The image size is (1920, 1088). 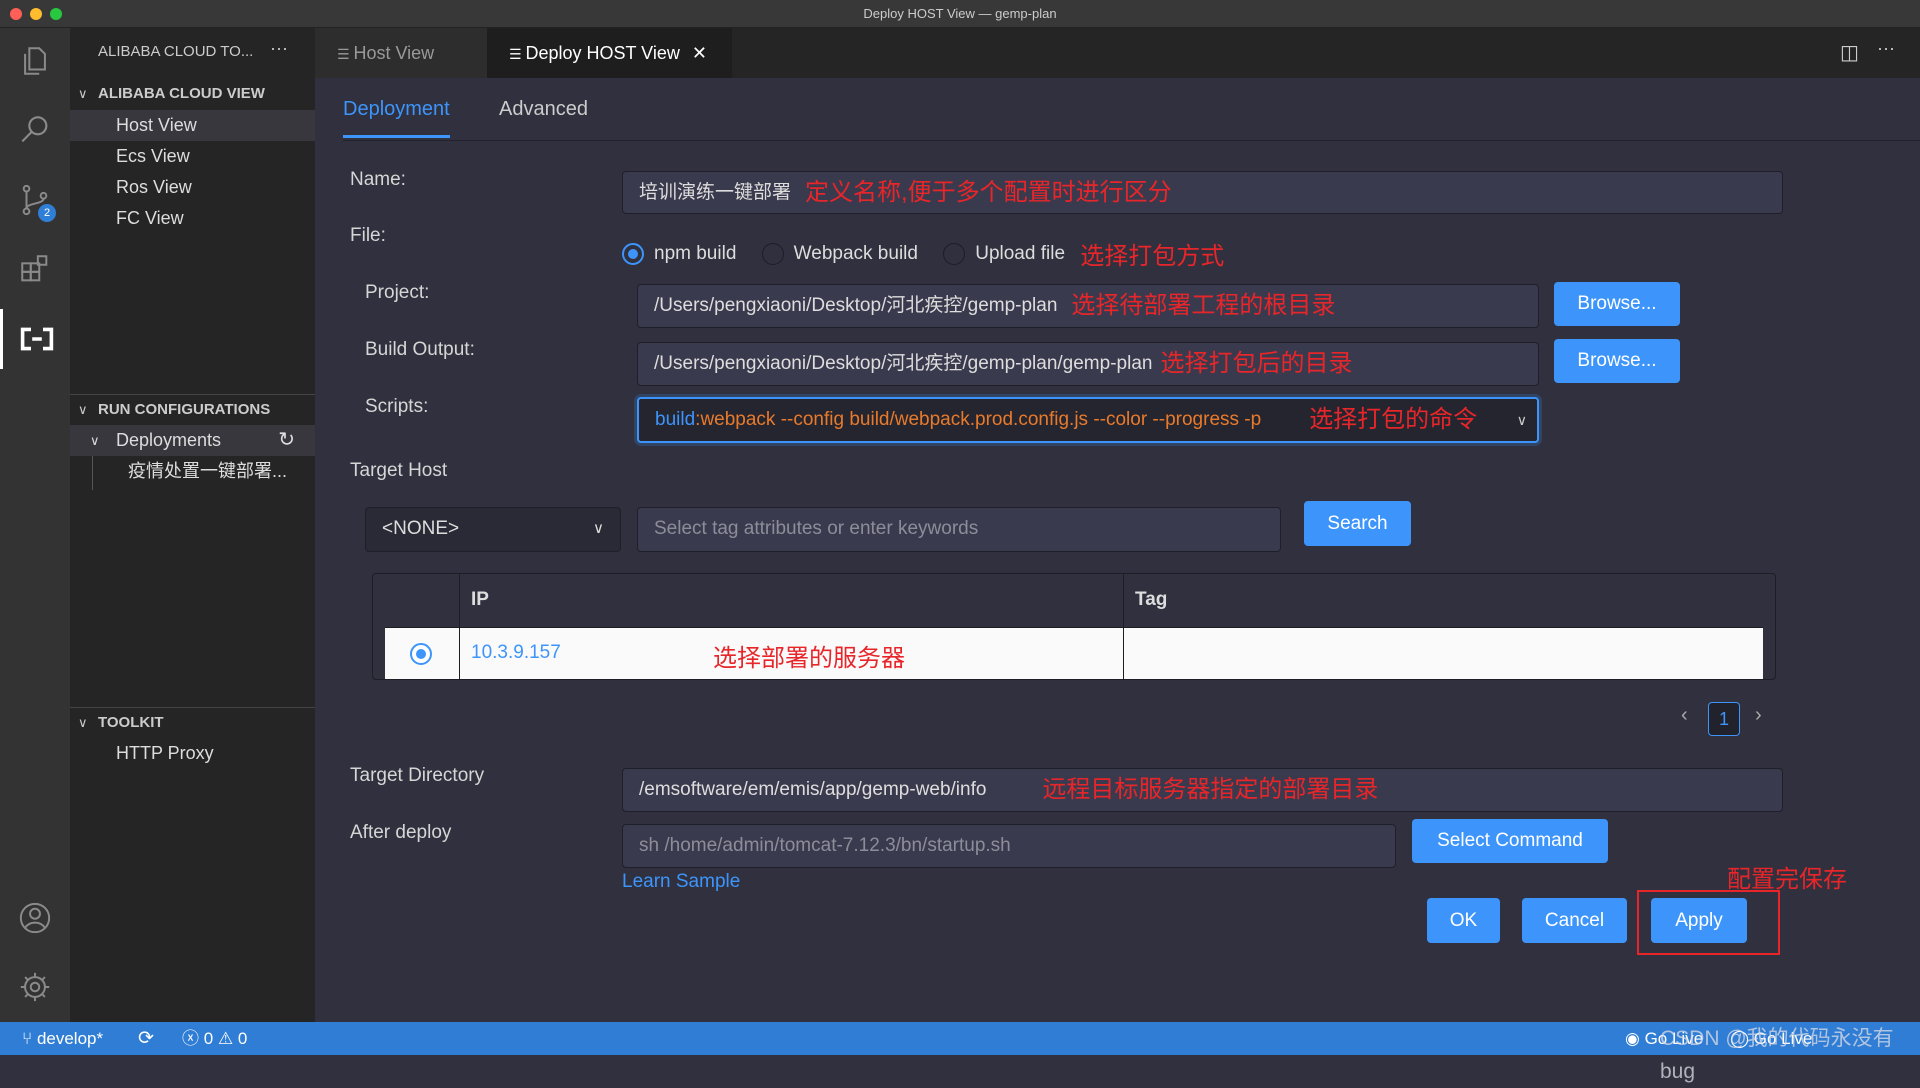 What do you see at coordinates (192, 753) in the screenshot?
I see `sidebar-item-http-proxy: HTTP Proxy` at bounding box center [192, 753].